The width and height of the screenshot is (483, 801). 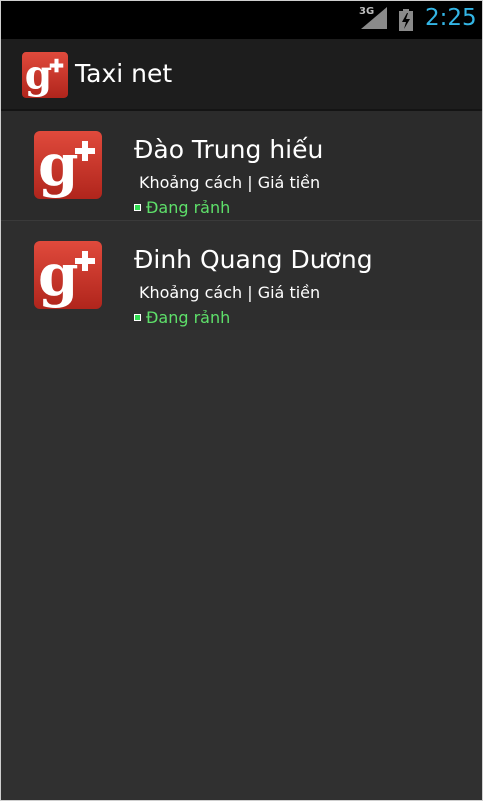 What do you see at coordinates (406, 20) in the screenshot?
I see `battery-charging-icon` at bounding box center [406, 20].